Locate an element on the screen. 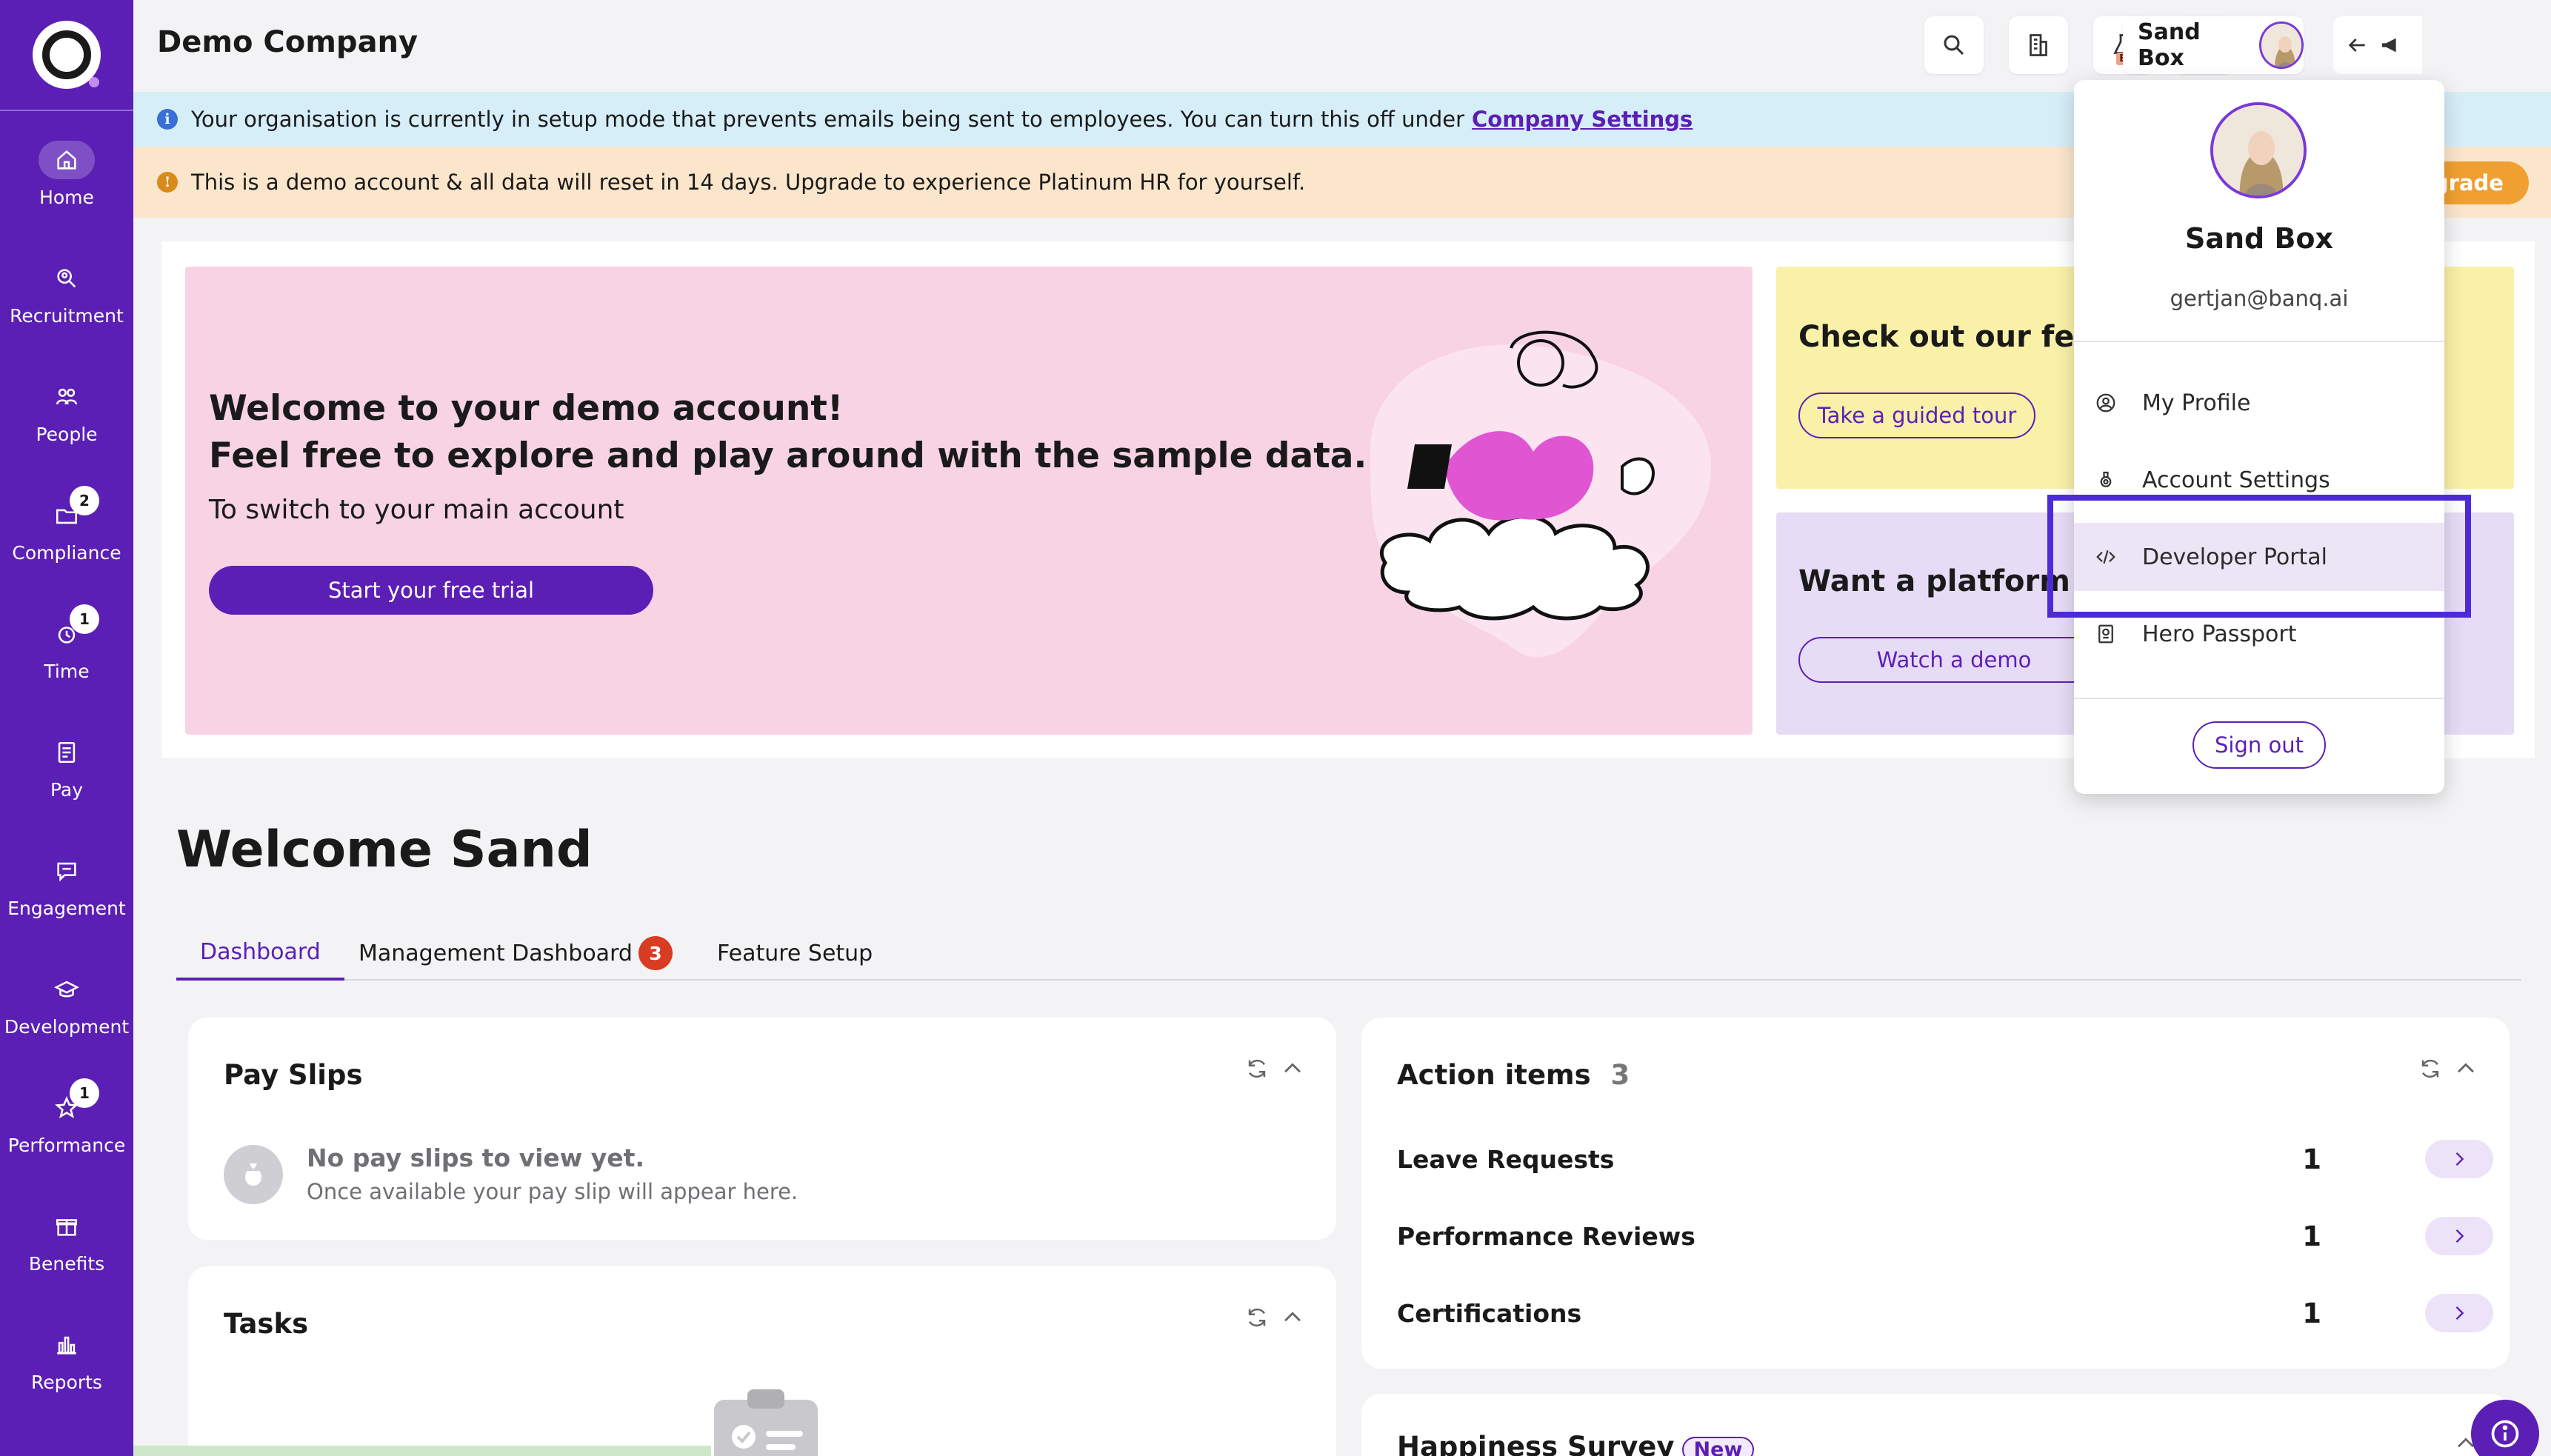  welcome-heading: Welcome Sand is located at coordinates (384, 850).